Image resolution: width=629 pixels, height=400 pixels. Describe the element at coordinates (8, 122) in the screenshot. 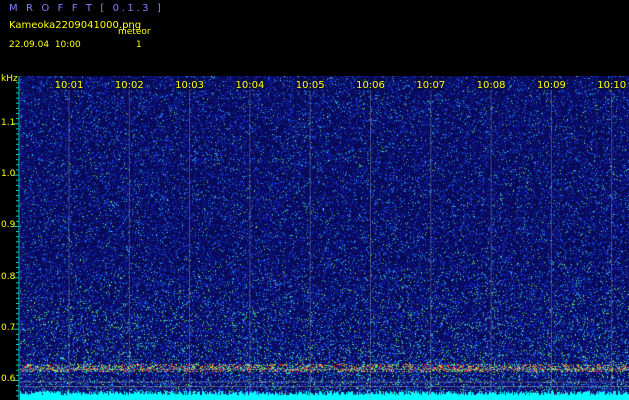

I see `y-tick-label: 1.1` at that location.